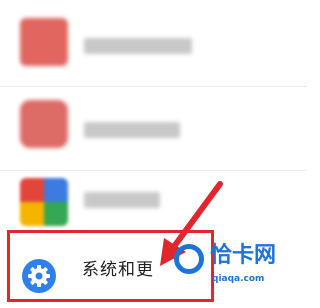 Image resolution: width=320 pixels, height=308 pixels. I want to click on watermark-logo-icon, so click(189, 259).